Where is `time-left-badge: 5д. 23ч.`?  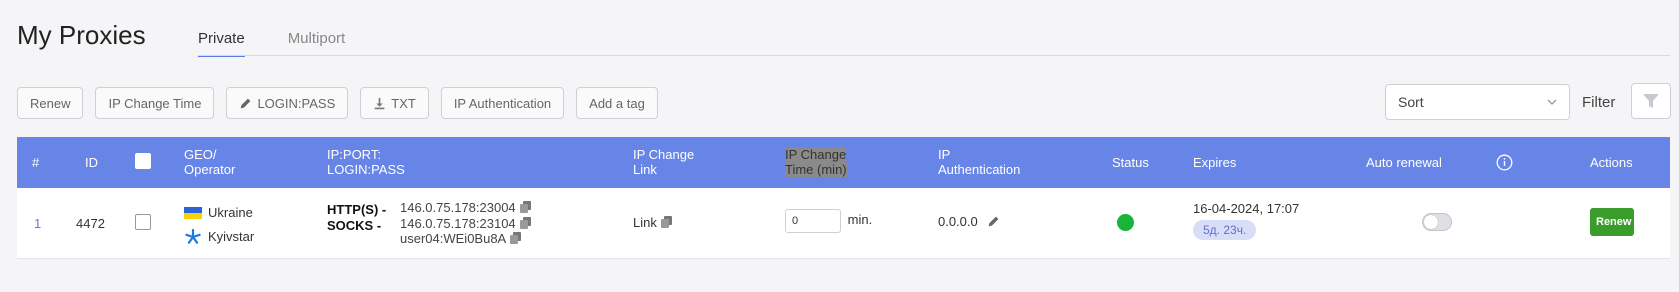
time-left-badge: 5д. 23ч. is located at coordinates (1225, 230).